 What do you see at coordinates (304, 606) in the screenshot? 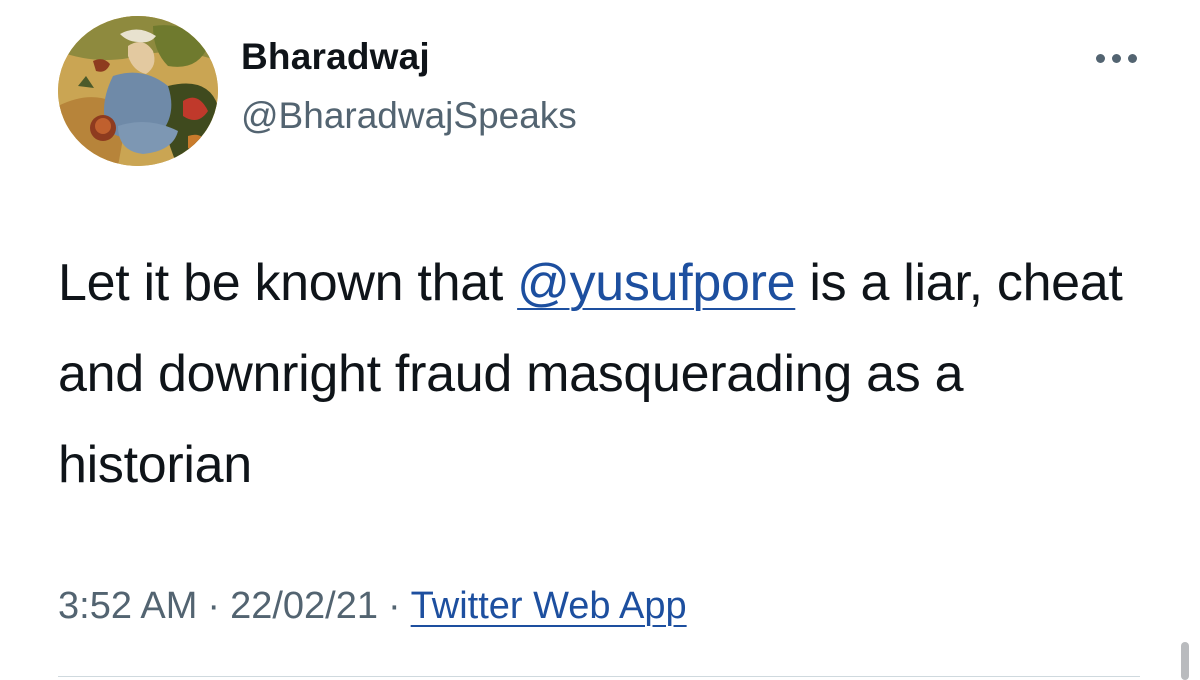
I see `tweet-date: 22/02/21` at bounding box center [304, 606].